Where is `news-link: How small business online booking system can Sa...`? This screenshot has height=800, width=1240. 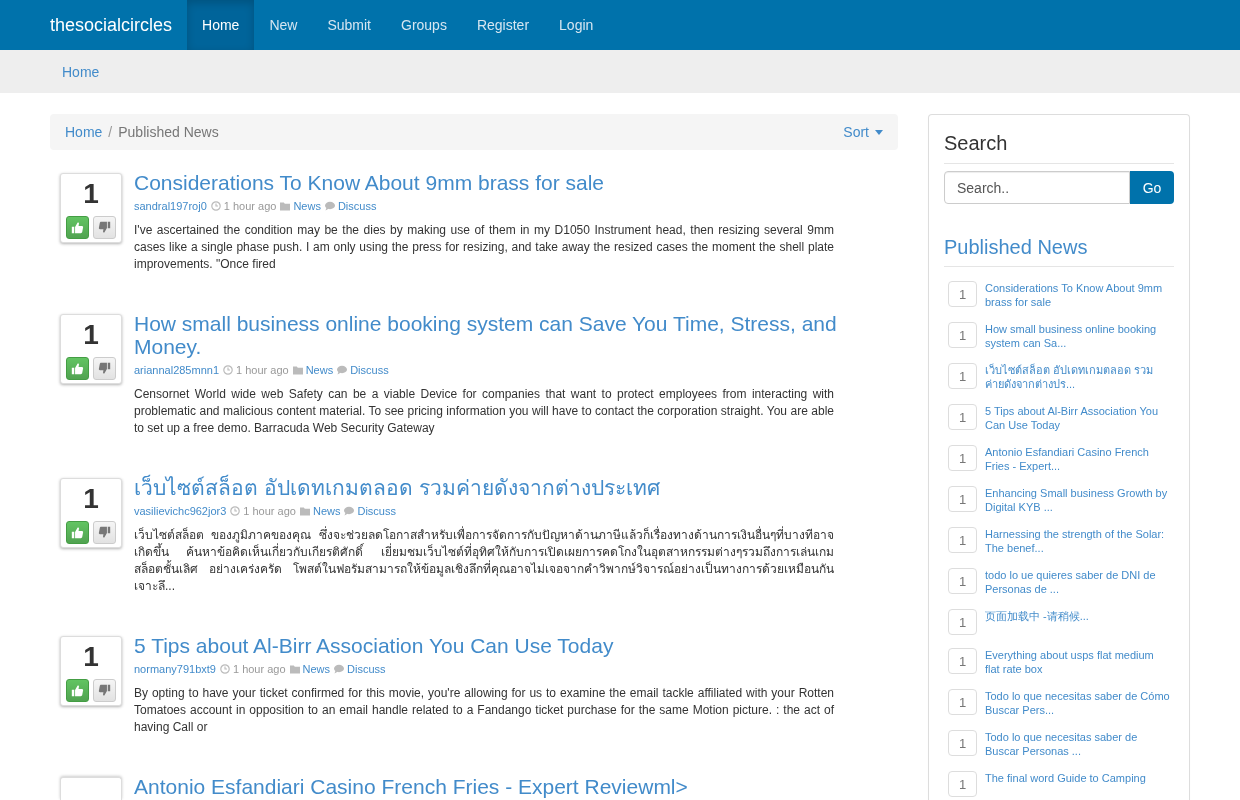 news-link: How small business online booking system can Sa... is located at coordinates (1078, 336).